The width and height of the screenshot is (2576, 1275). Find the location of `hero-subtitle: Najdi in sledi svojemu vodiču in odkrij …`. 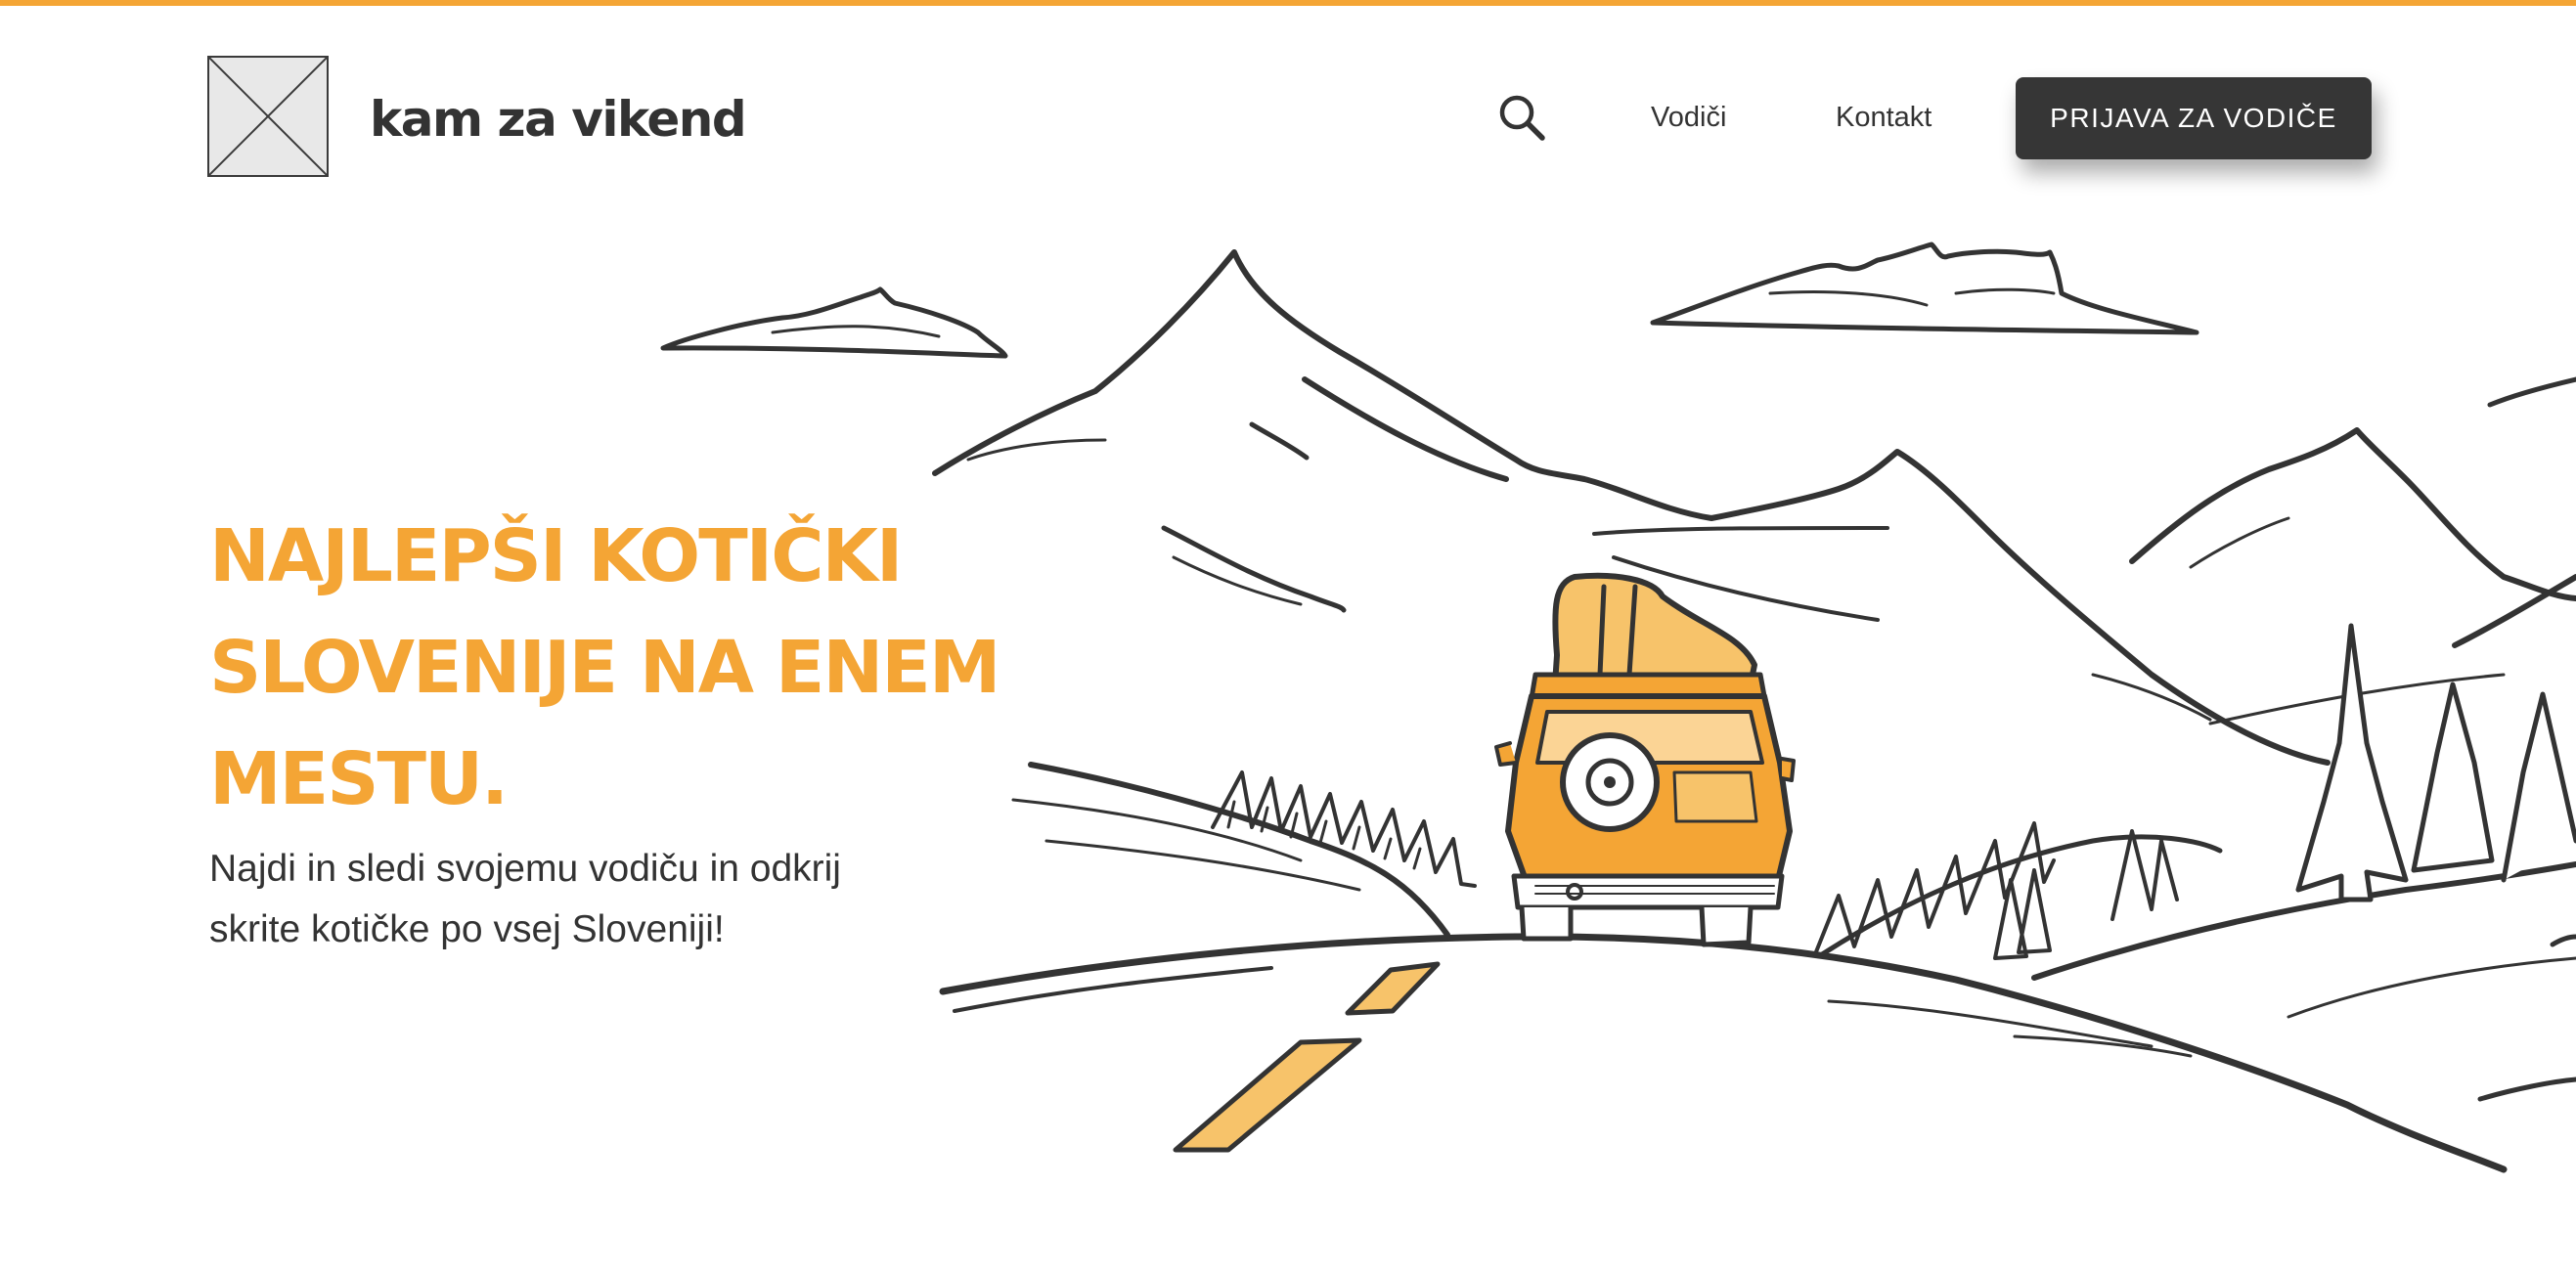

hero-subtitle: Najdi in sledi svojemu vodiču in odkrij … is located at coordinates (581, 899).